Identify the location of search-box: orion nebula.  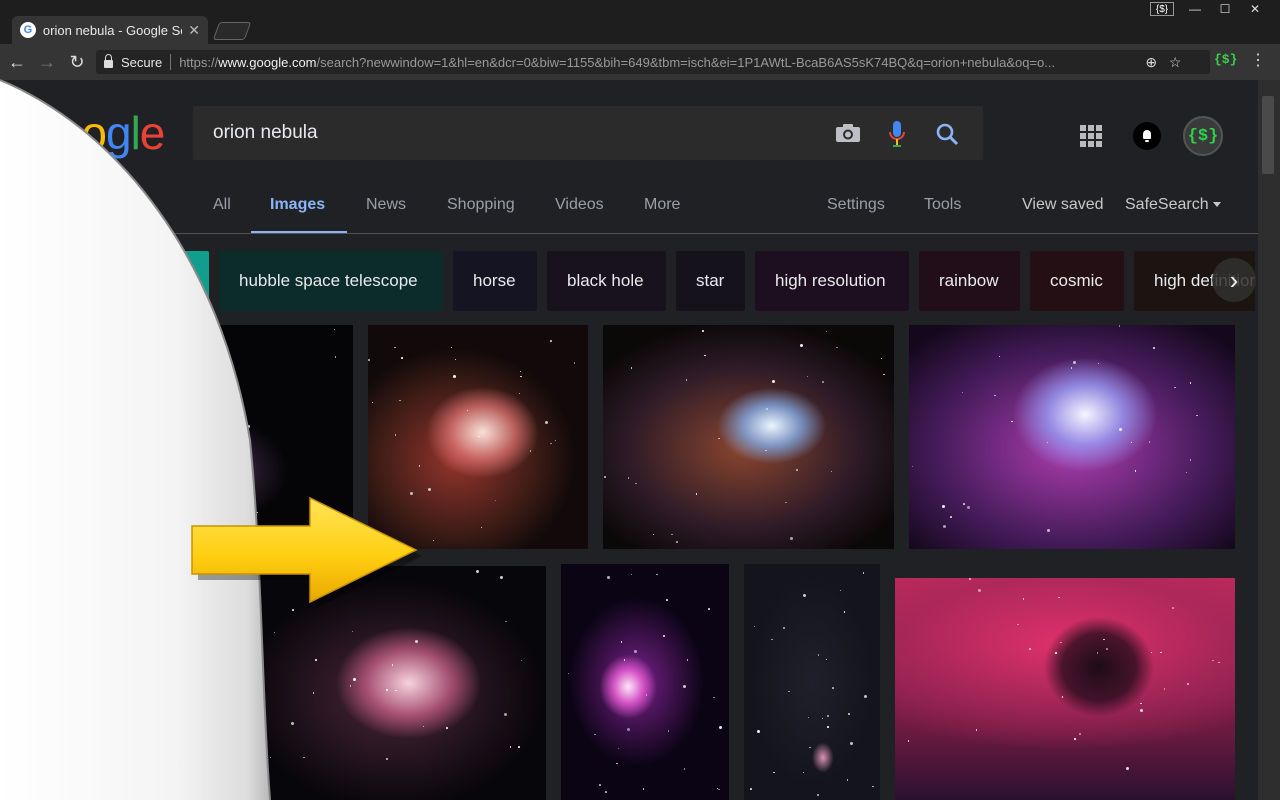
(588, 133).